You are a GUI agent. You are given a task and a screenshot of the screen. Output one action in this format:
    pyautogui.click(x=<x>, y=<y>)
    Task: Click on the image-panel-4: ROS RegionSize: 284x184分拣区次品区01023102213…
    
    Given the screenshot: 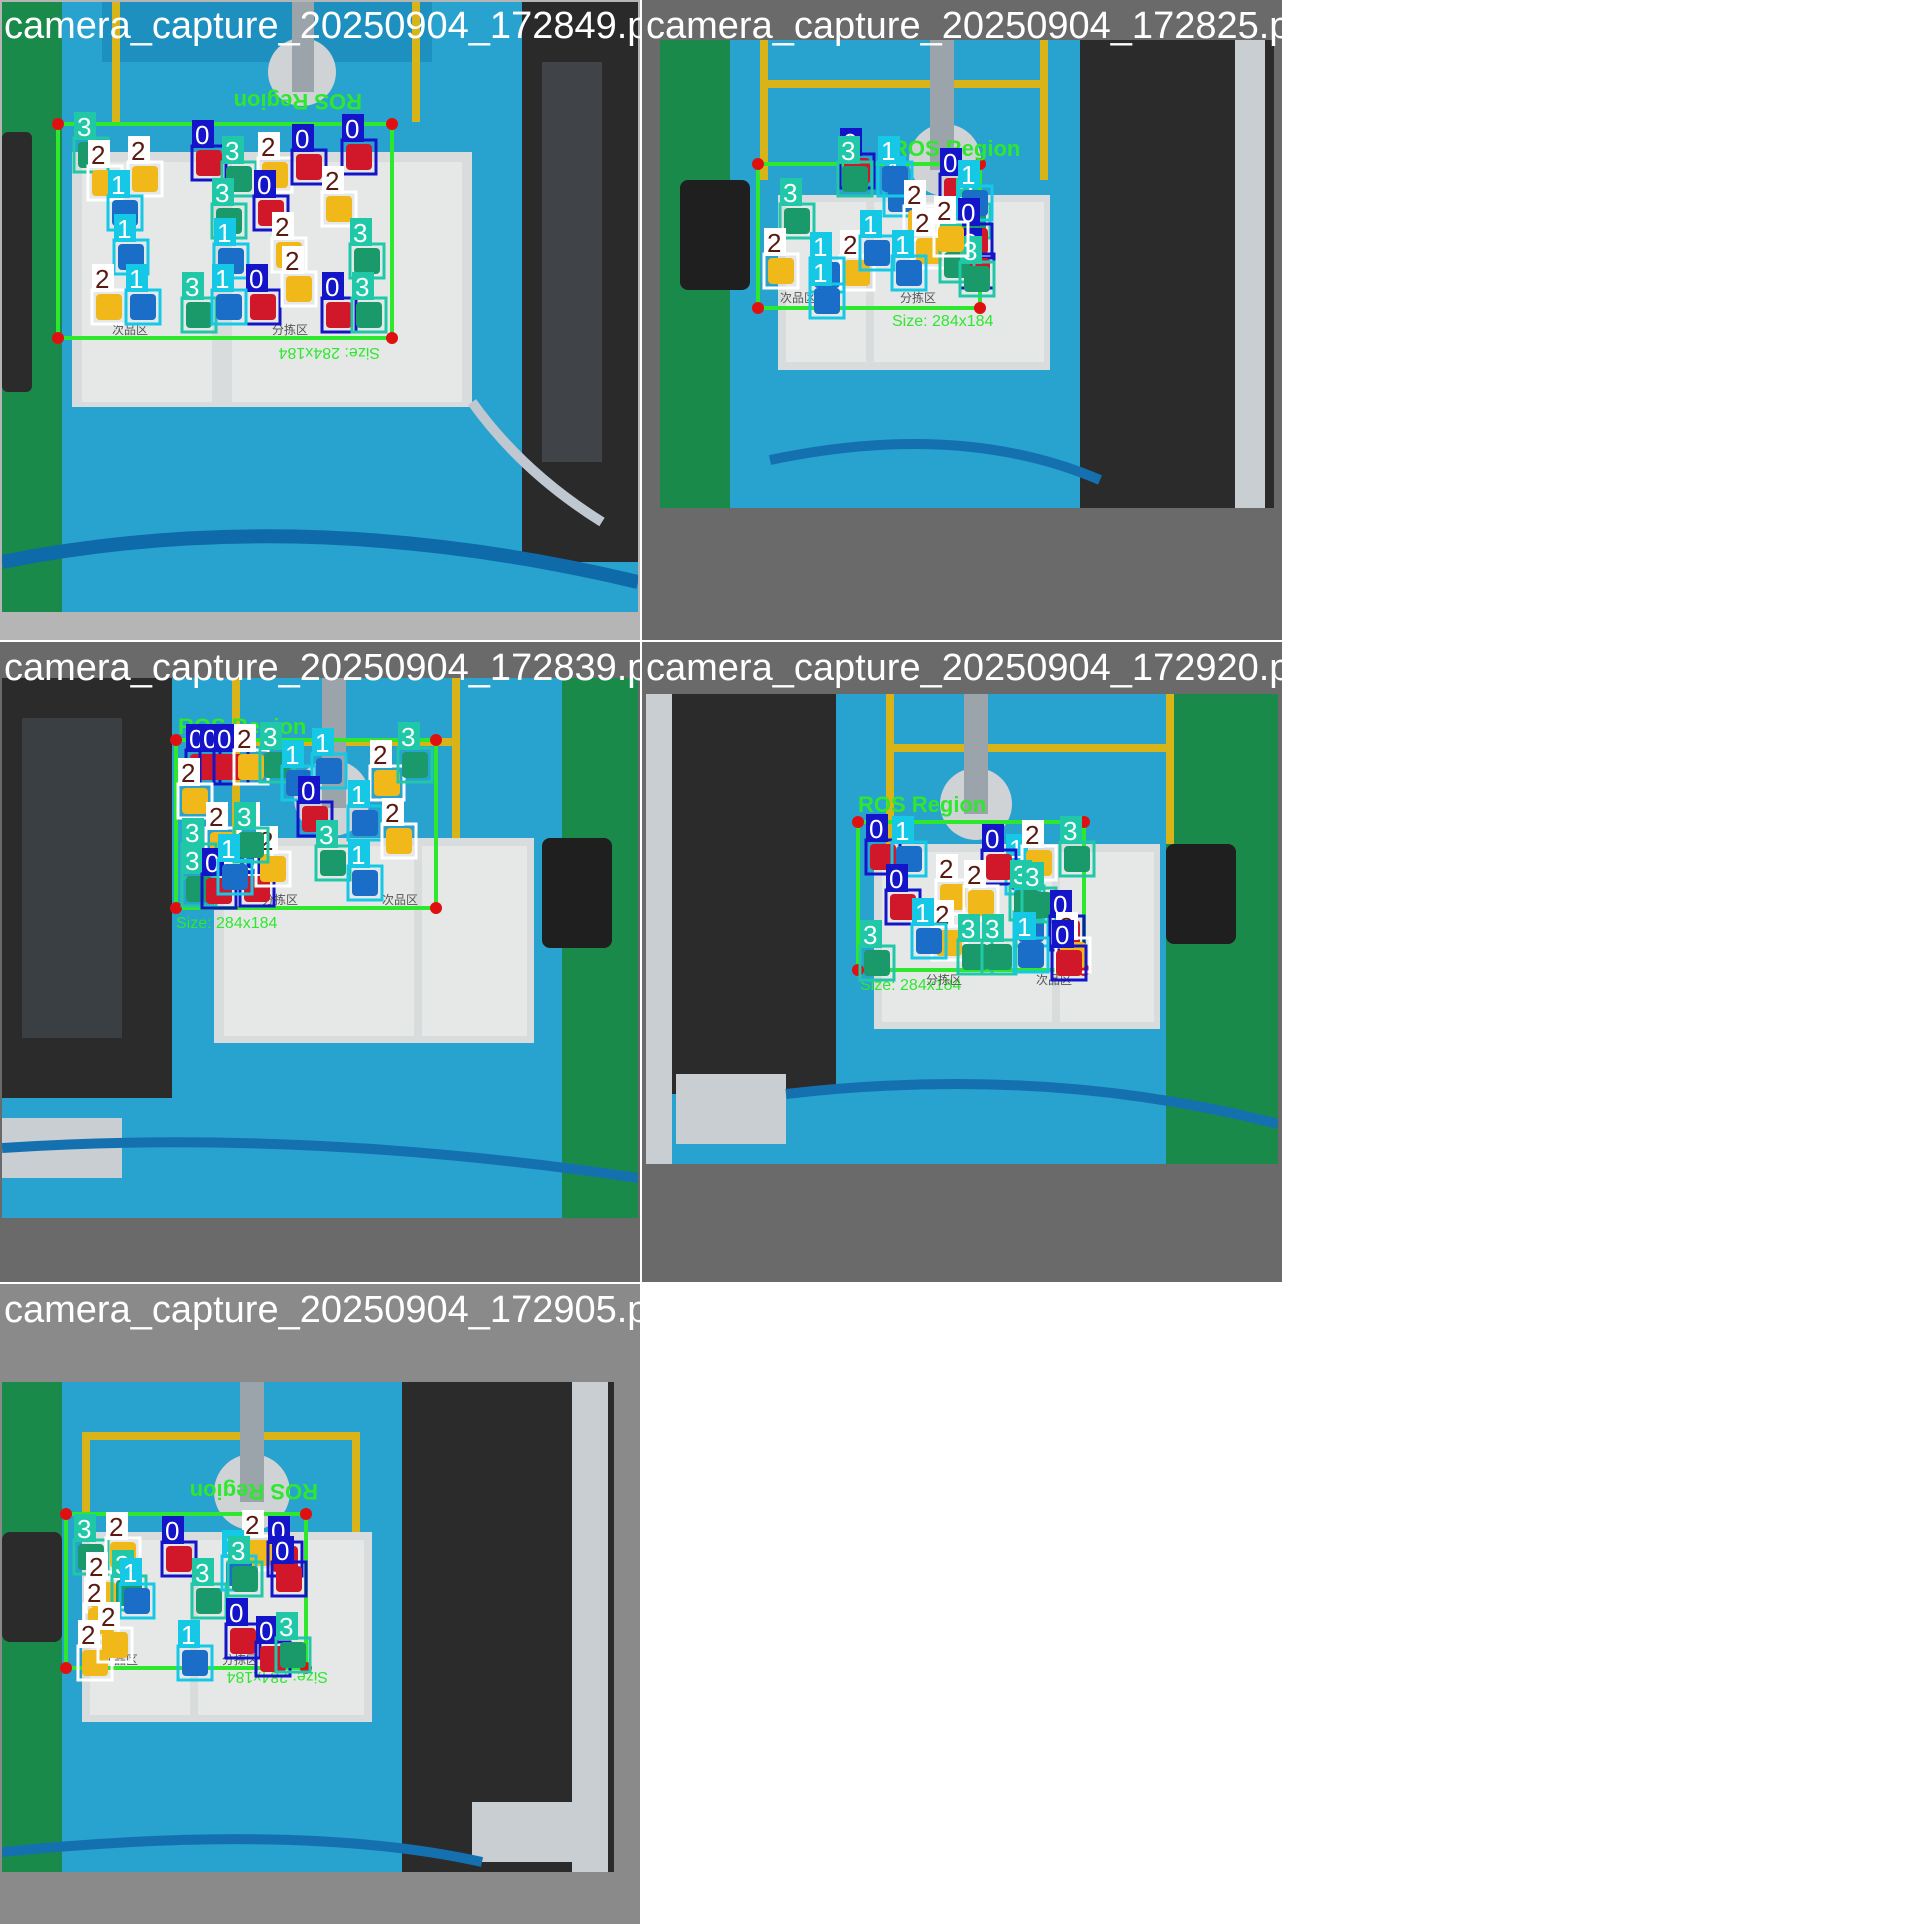 What is the action you would take?
    pyautogui.click(x=962, y=962)
    